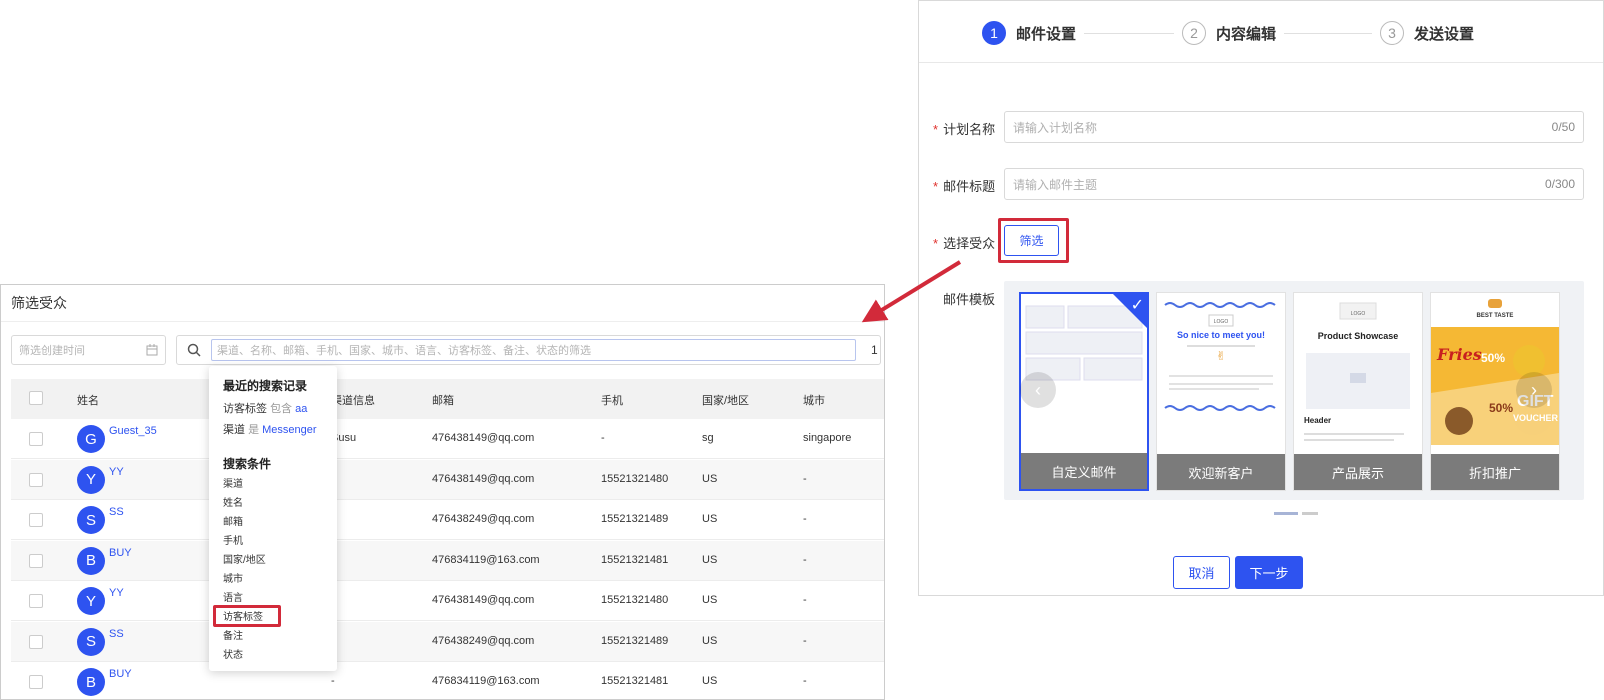 This screenshot has width=1604, height=700. I want to click on contact-name-link: Guest_35, so click(133, 431).